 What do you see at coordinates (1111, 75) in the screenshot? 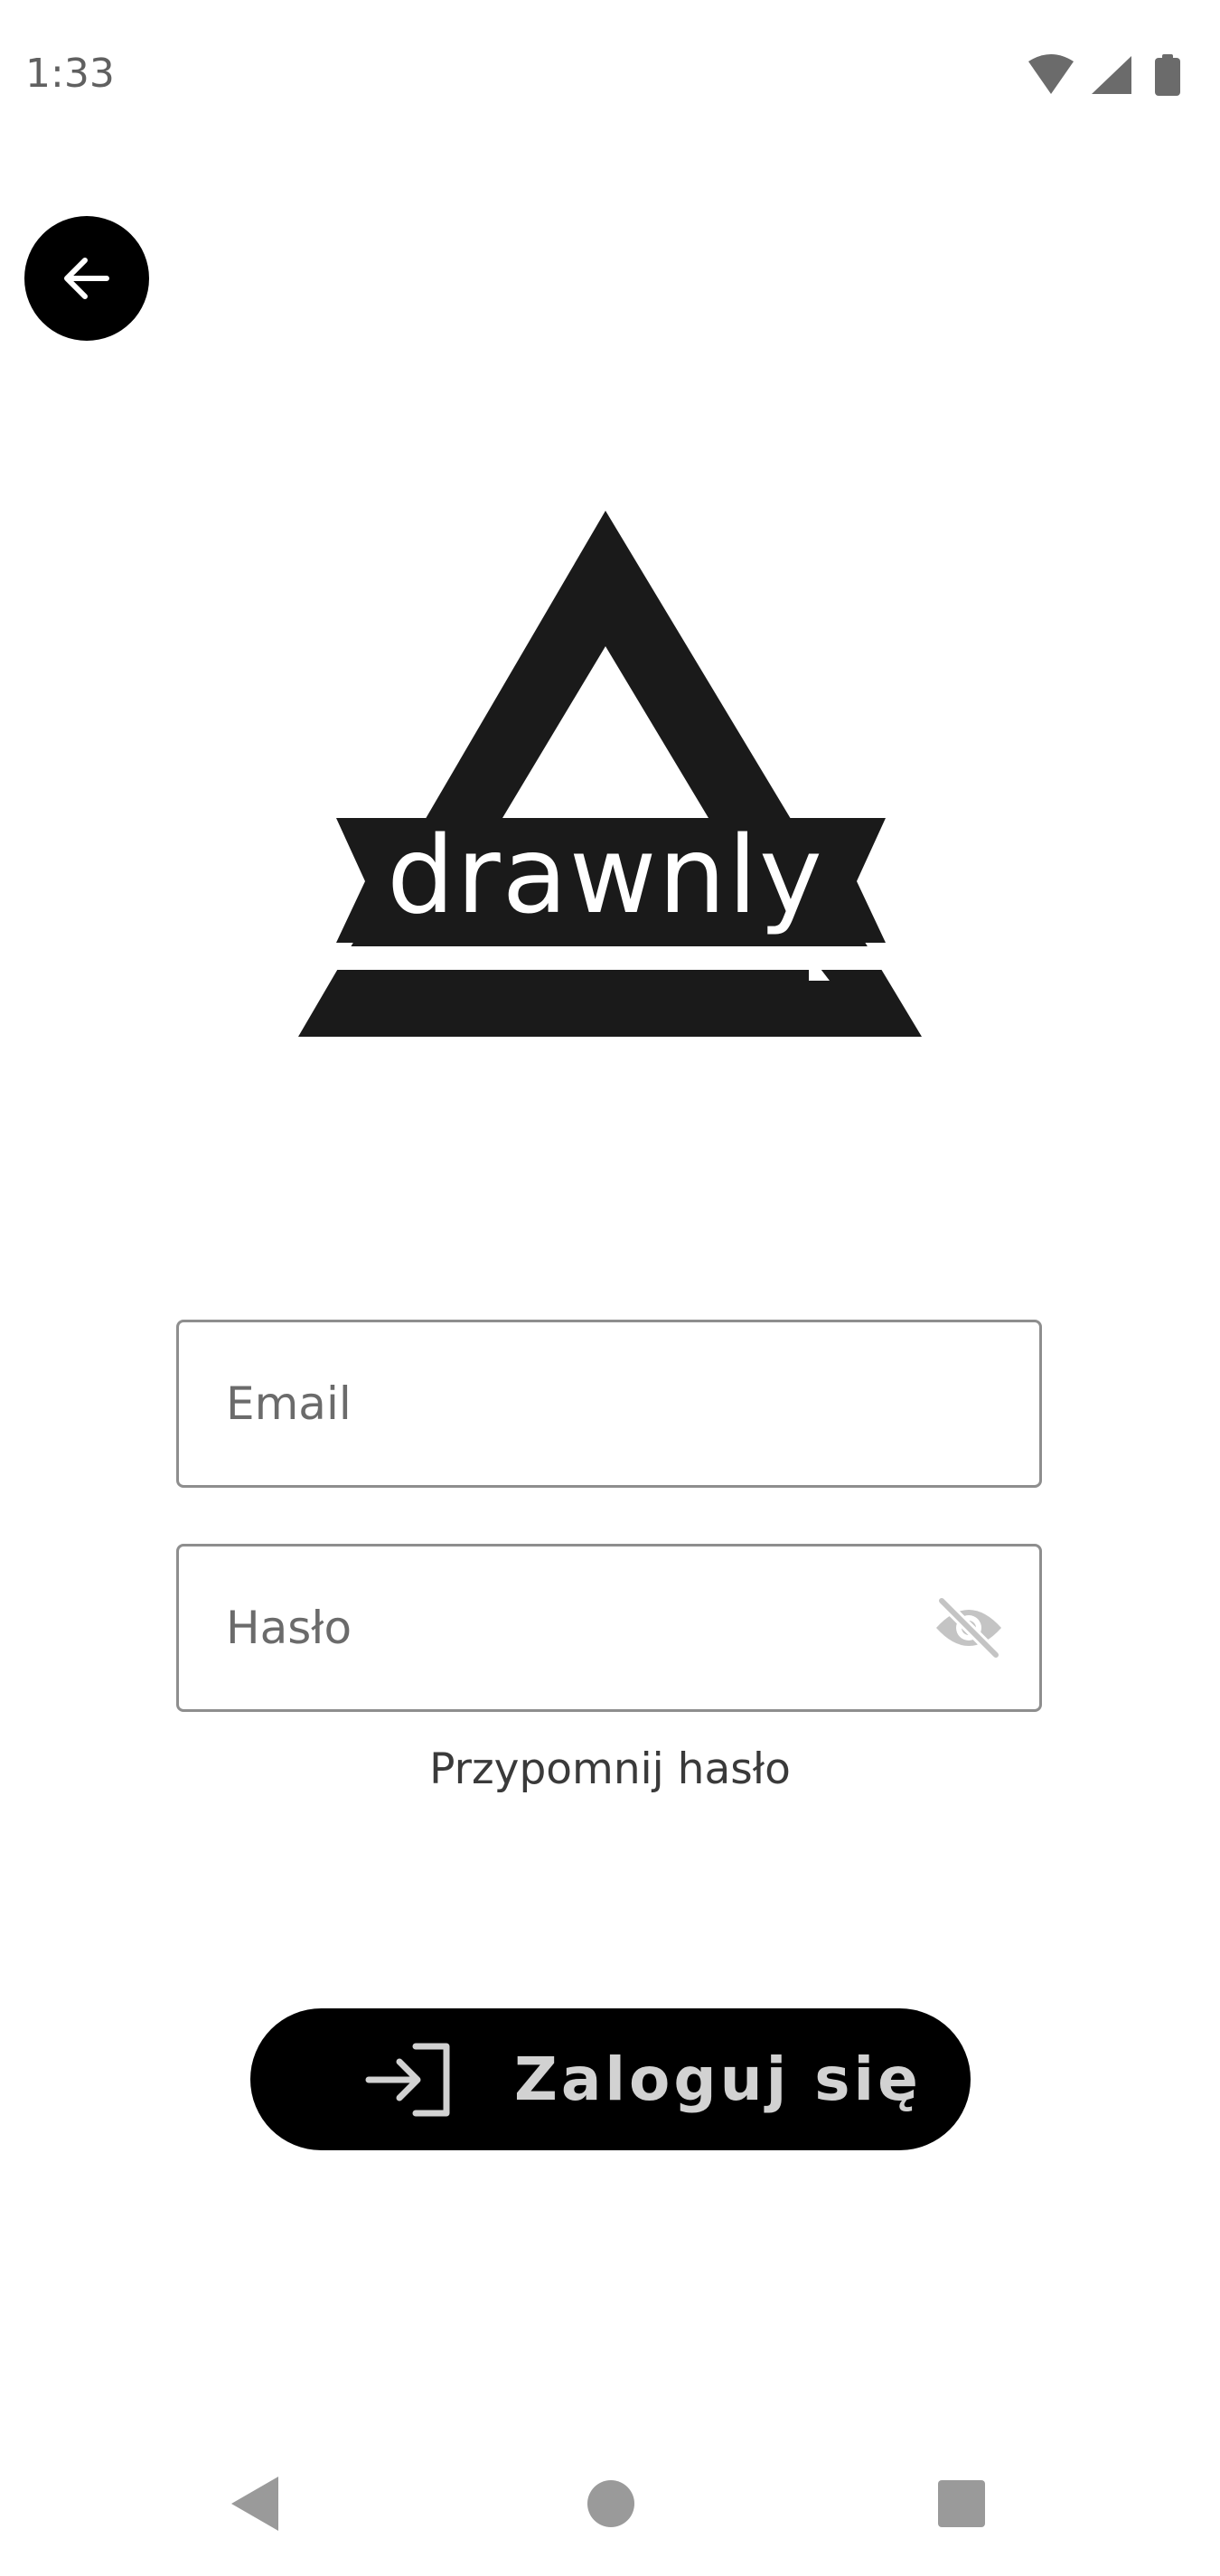
I see `signal-icon` at bounding box center [1111, 75].